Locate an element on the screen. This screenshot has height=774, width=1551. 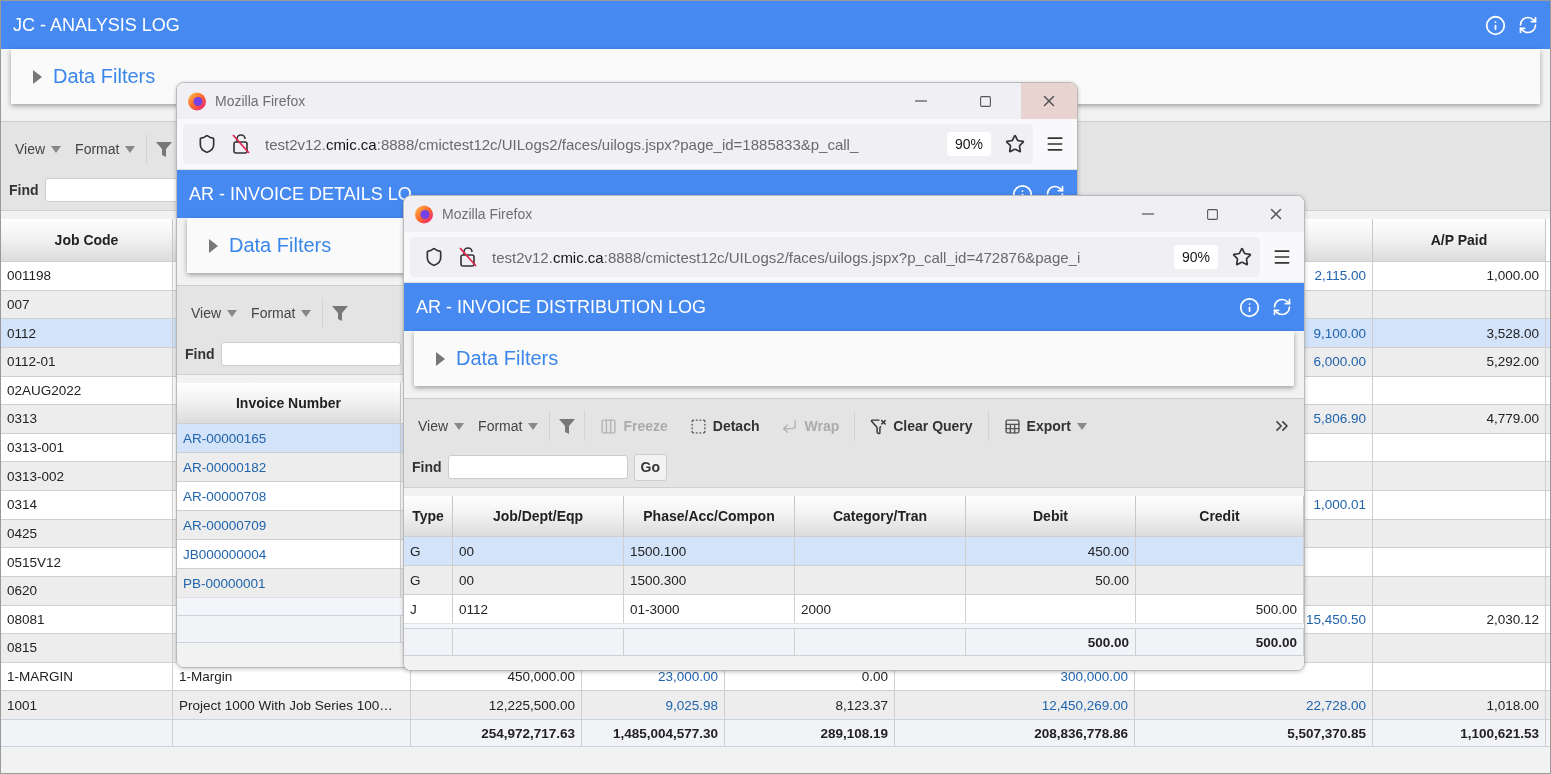
column-header: Job/Dept/Eqp is located at coordinates (538, 516).